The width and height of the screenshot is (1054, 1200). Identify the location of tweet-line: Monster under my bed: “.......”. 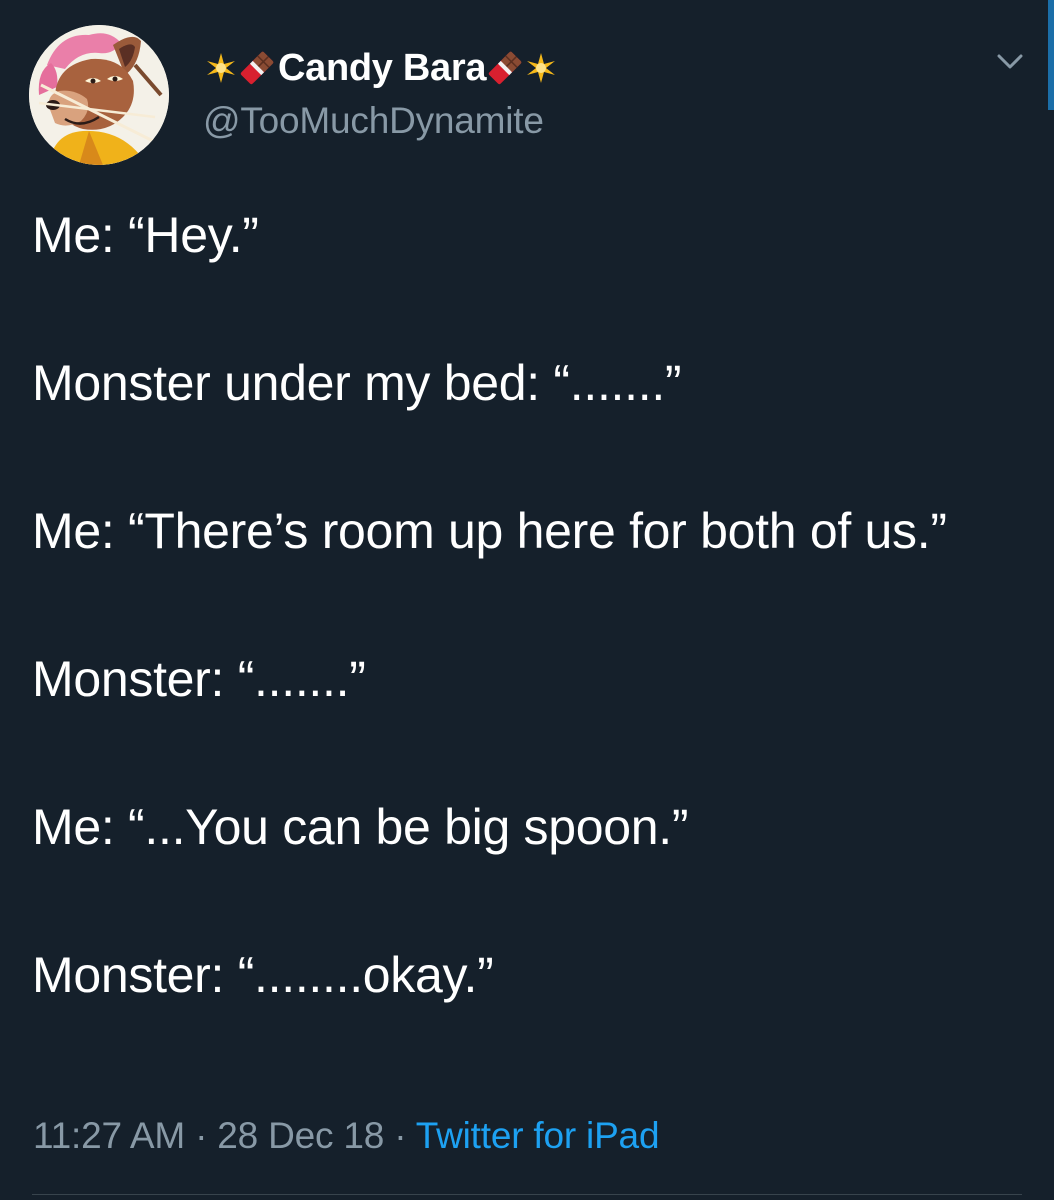
(357, 383).